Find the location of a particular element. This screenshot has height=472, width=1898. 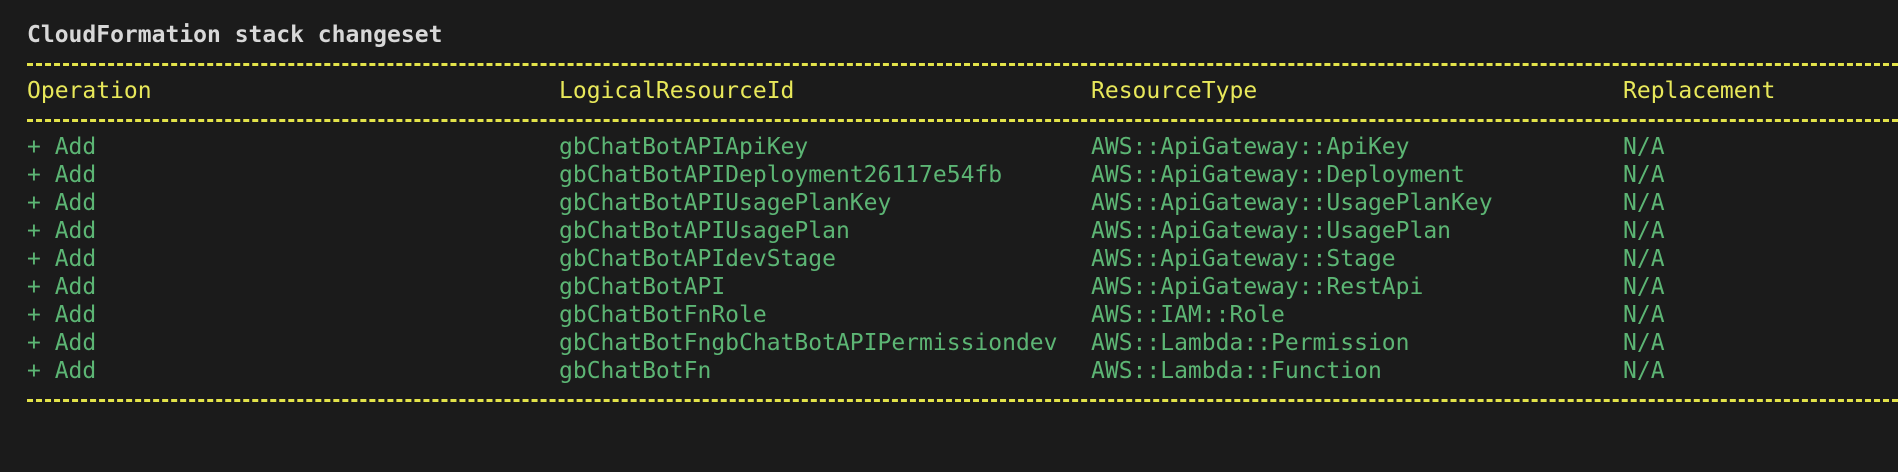

logical-id-cell: gbChatBotFngbChatBotAPIPermissiondev is located at coordinates (808, 343).